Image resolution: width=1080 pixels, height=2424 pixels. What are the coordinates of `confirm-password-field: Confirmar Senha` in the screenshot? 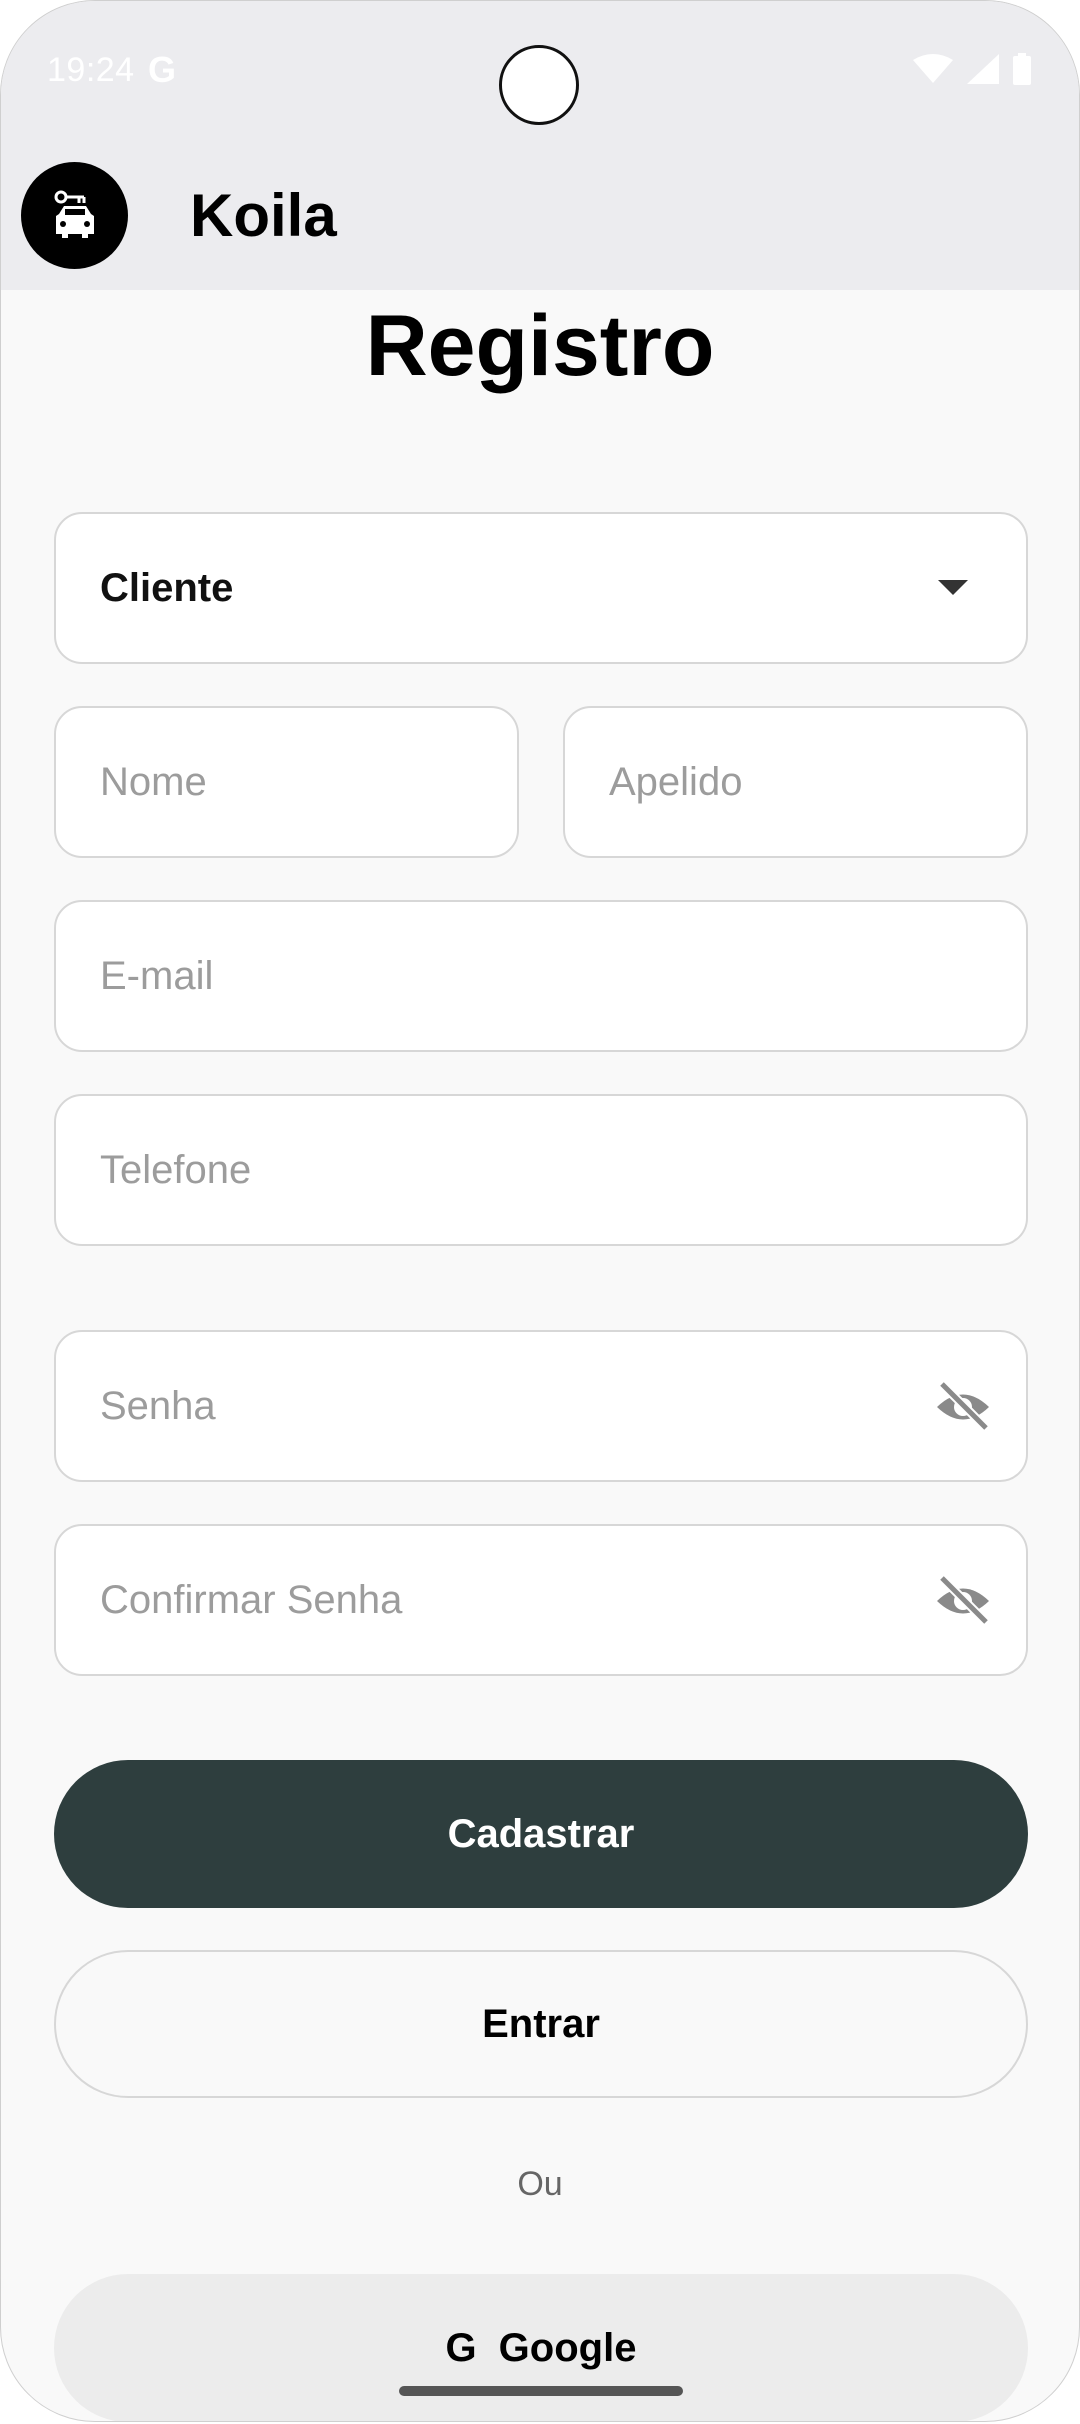 It's located at (541, 1600).